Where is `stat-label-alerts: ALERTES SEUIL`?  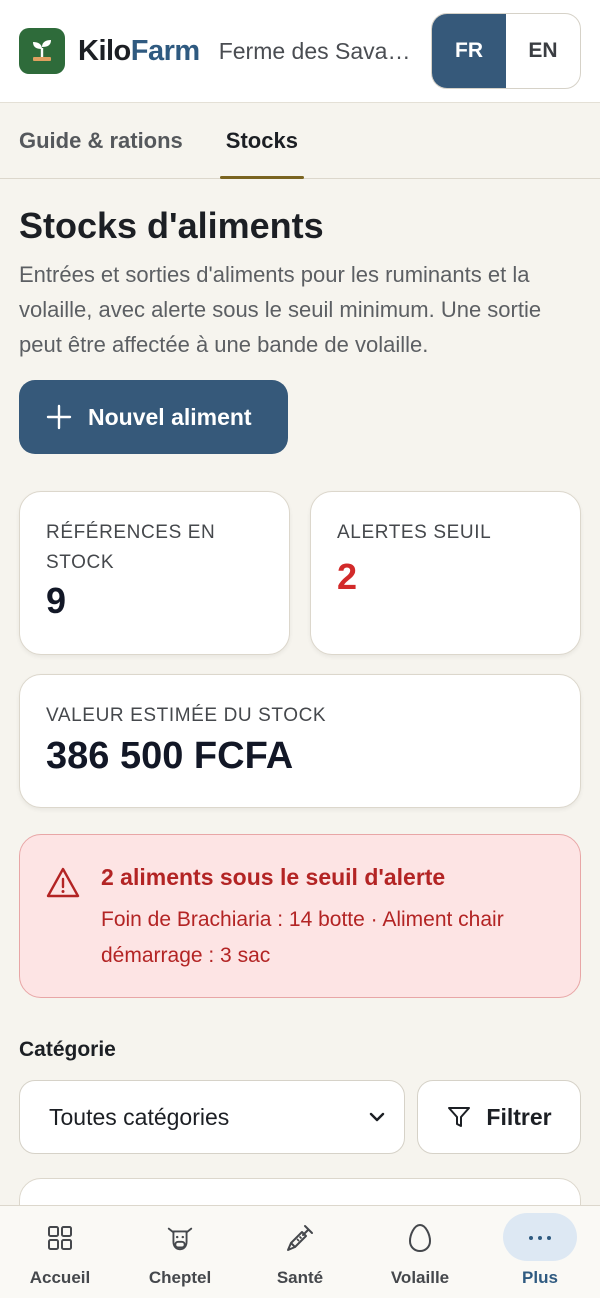 stat-label-alerts: ALERTES SEUIL is located at coordinates (414, 532).